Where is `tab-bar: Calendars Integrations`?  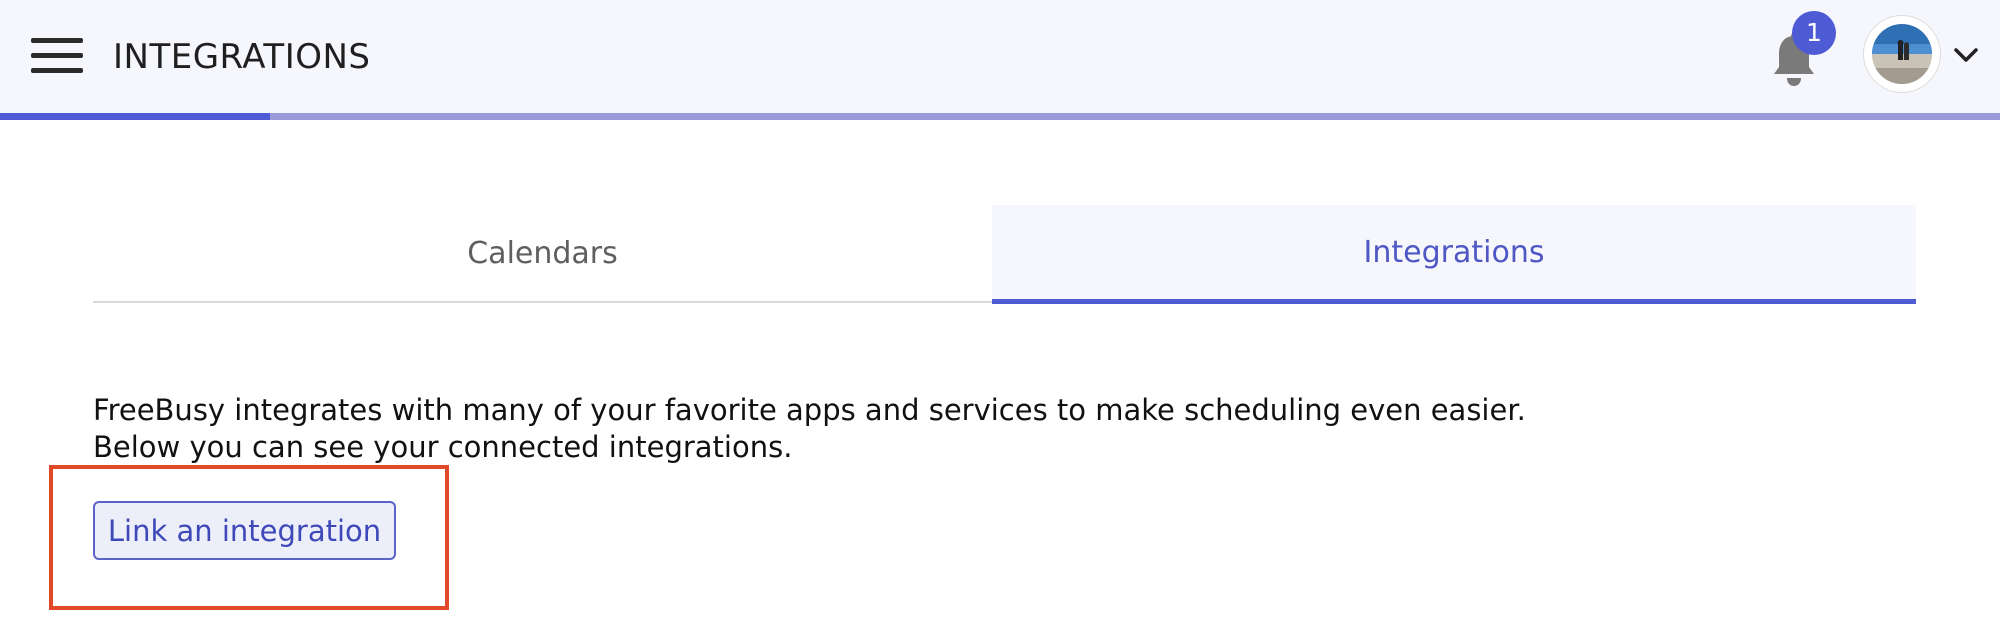
tab-bar: Calendars Integrations is located at coordinates (1004, 254).